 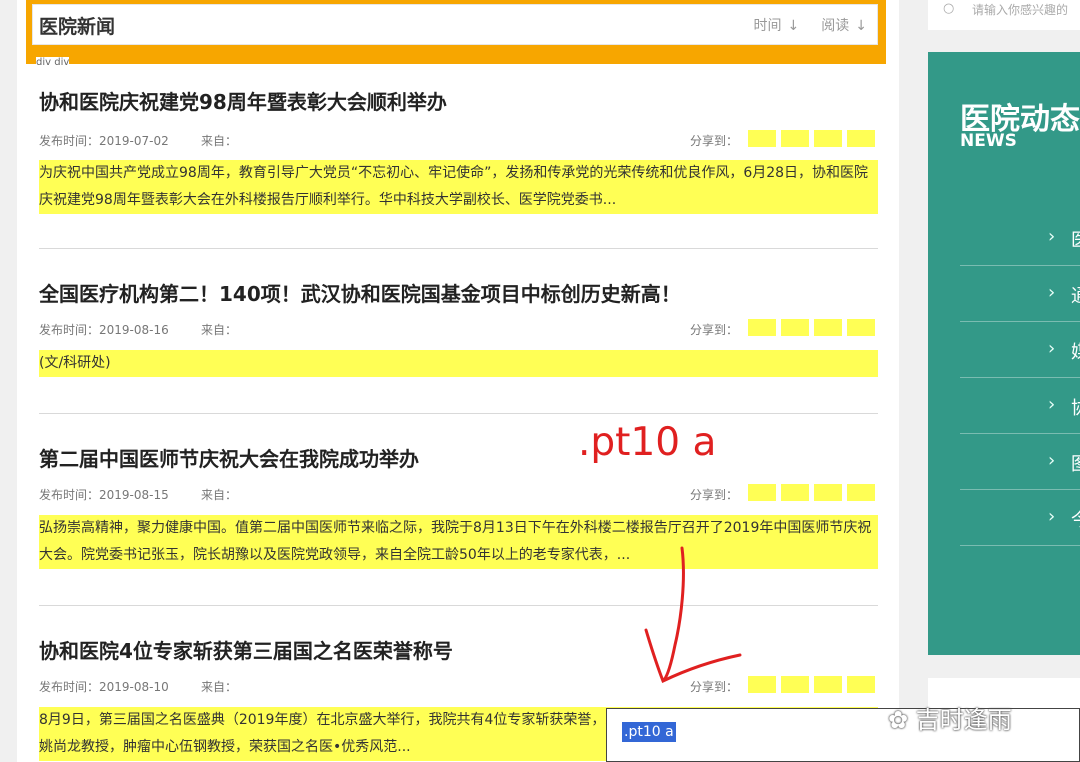 What do you see at coordinates (1075, 407) in the screenshot?
I see `panel-nav-label: 协` at bounding box center [1075, 407].